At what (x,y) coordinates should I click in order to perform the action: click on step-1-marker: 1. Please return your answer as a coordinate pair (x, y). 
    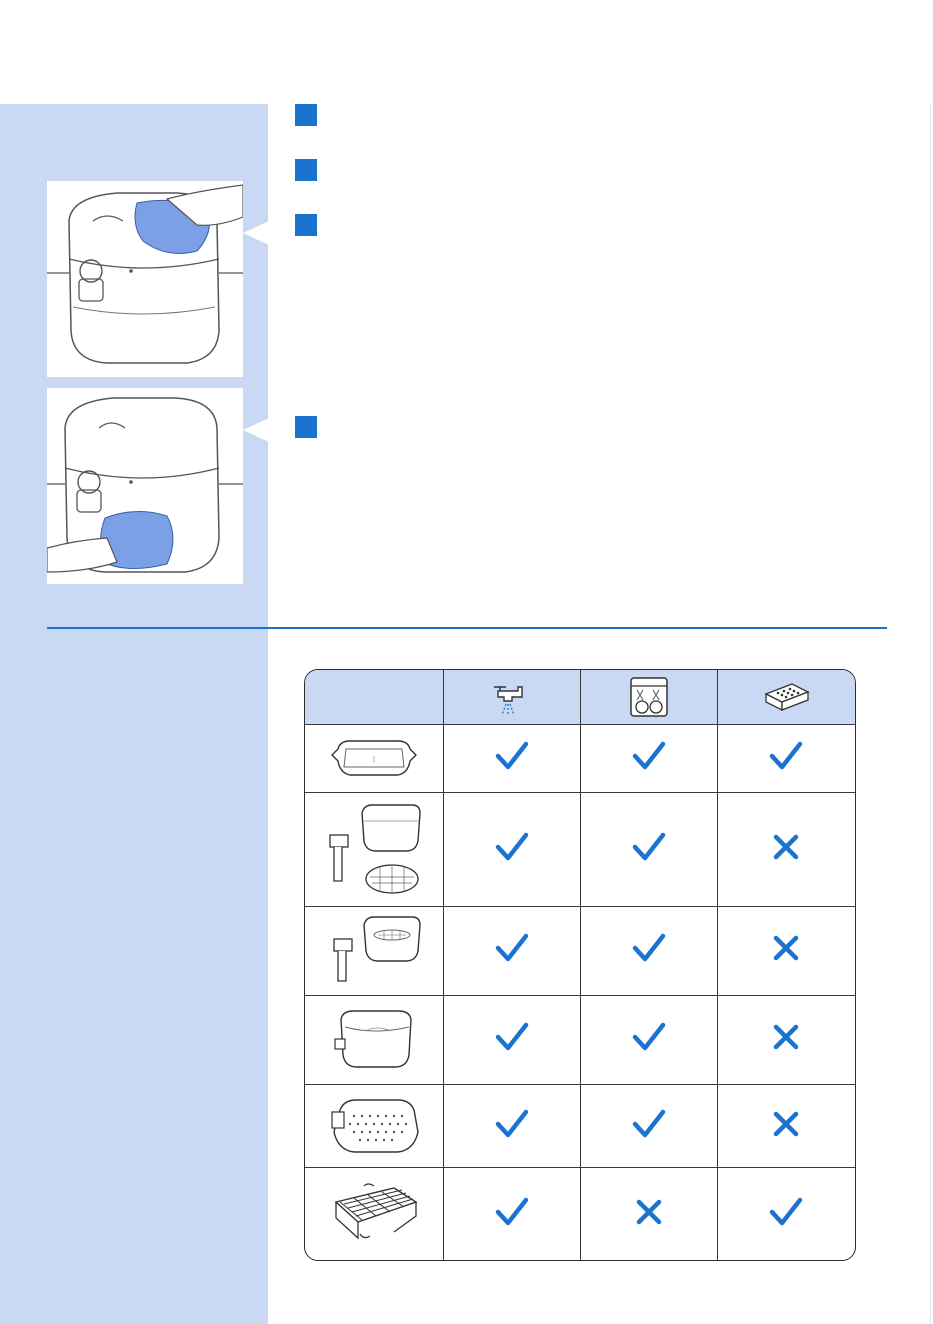
    Looking at the image, I should click on (306, 115).